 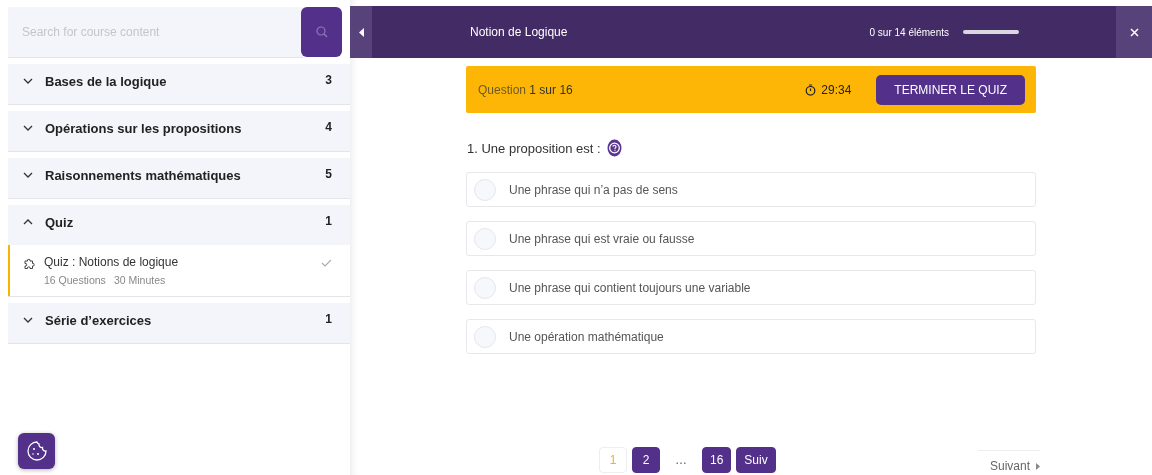 What do you see at coordinates (756, 460) in the screenshot?
I see `next-page-button: Suiv` at bounding box center [756, 460].